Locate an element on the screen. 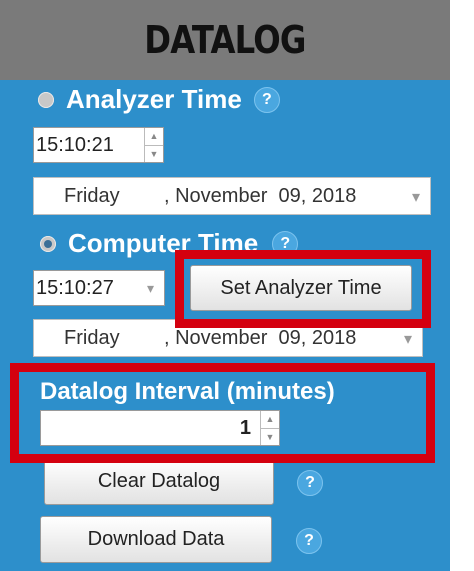 The image size is (474, 571). analyzer-time-spinner: ▲ ▼ is located at coordinates (153, 145).